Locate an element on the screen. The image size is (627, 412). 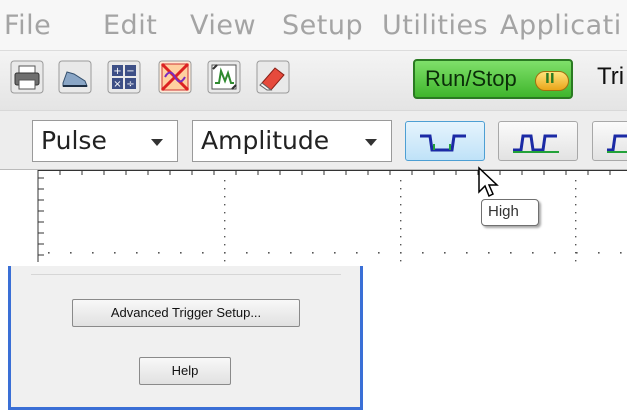
low-pulse-button is located at coordinates (538, 141).